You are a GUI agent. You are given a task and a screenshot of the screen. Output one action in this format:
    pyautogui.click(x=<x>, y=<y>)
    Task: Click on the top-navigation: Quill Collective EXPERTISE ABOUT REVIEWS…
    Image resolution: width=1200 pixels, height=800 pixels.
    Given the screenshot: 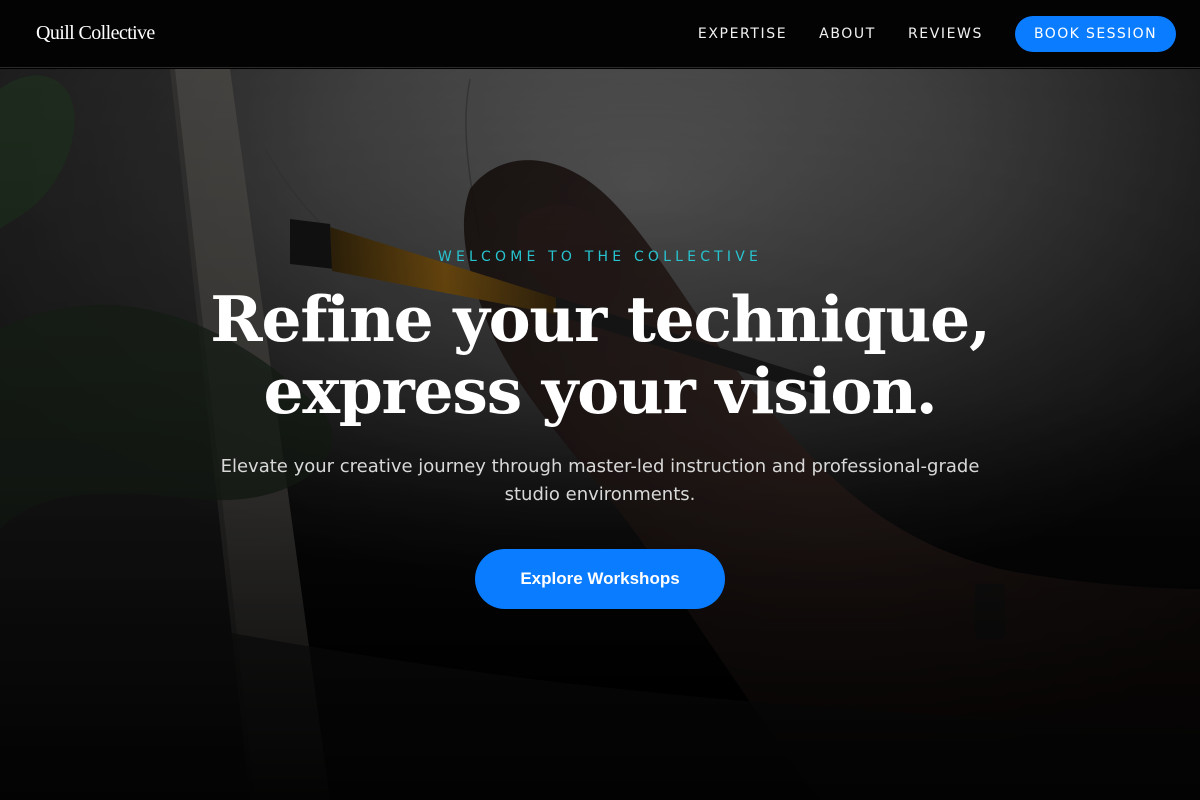 What is the action you would take?
    pyautogui.click(x=600, y=34)
    